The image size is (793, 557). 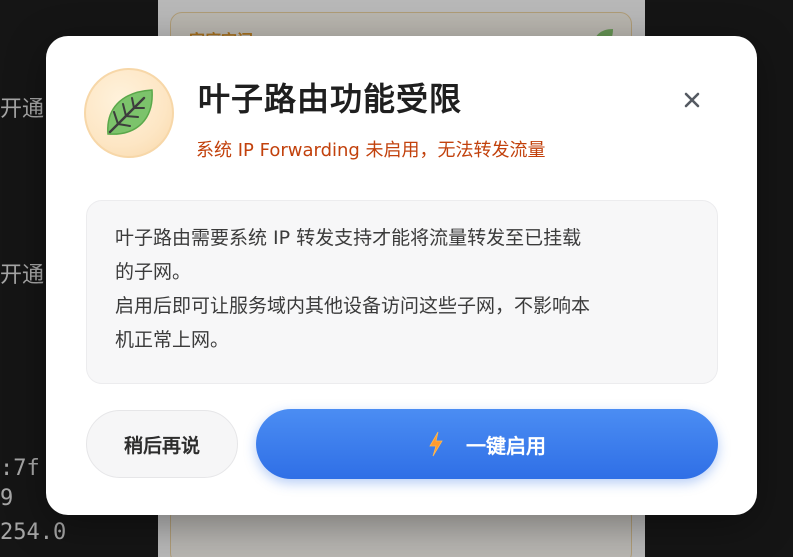 I want to click on description-line: 启用后即可让服务域内其他设备访问这些子网，不影响本, so click(x=353, y=306).